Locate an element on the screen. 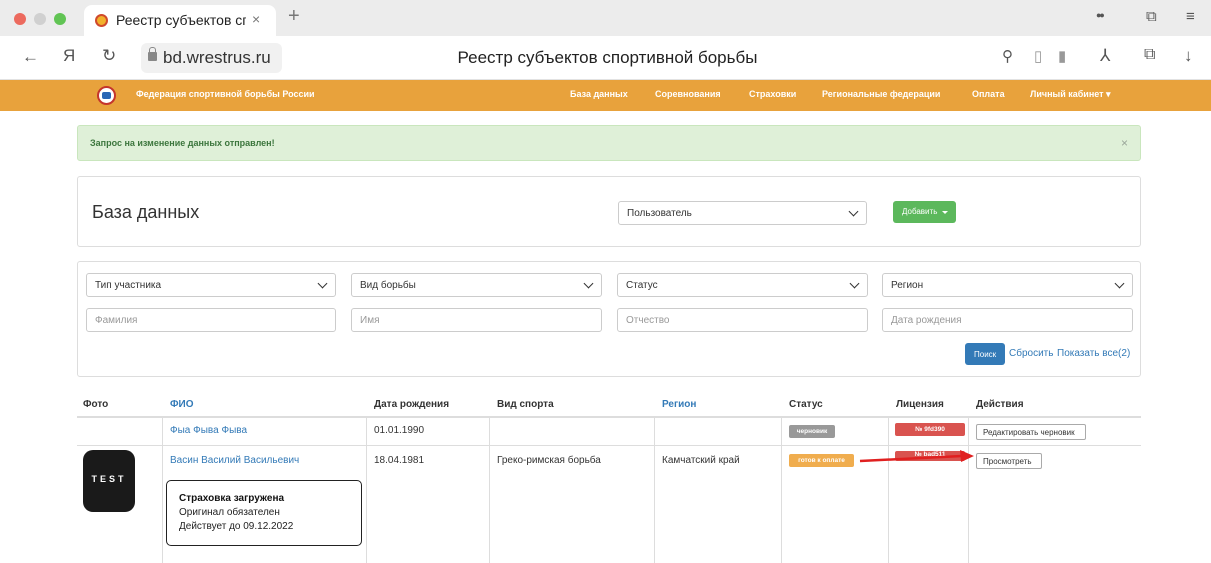 Image resolution: width=1211 pixels, height=563 pixels. menu-icon: ≡ is located at coordinates (1190, 16).